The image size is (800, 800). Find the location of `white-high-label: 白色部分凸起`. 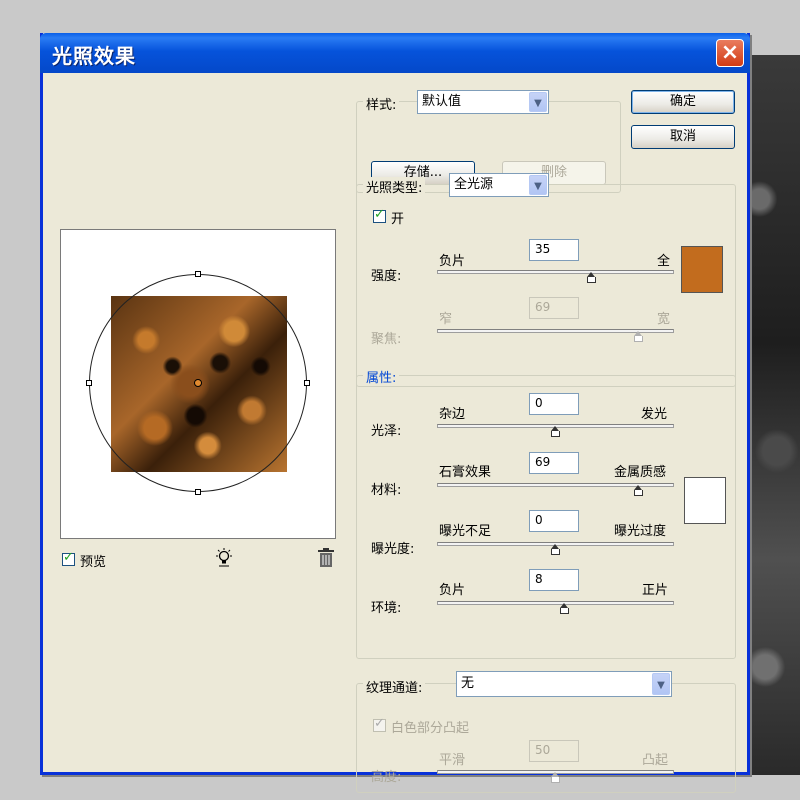

white-high-label: 白色部分凸起 is located at coordinates (430, 728).